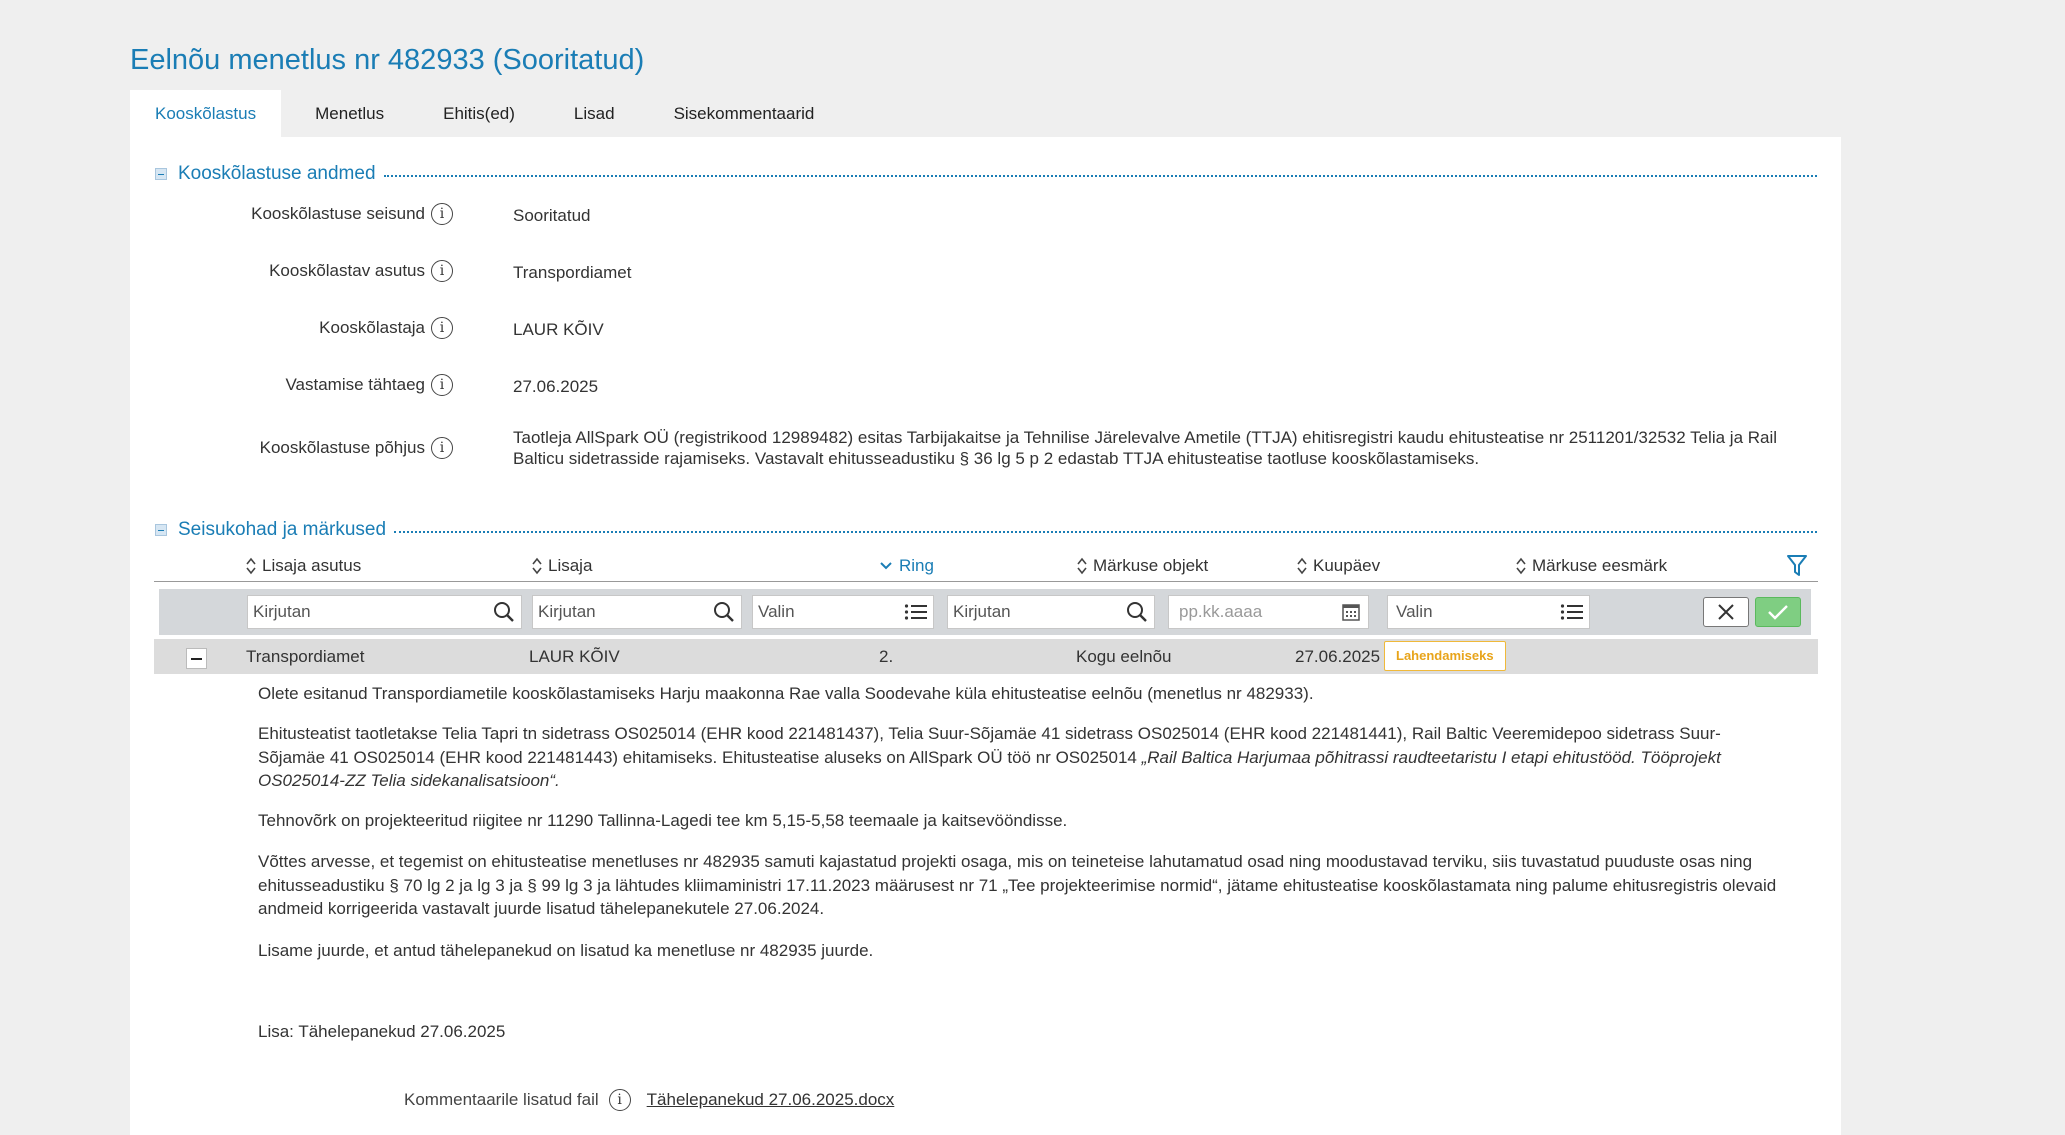 The height and width of the screenshot is (1135, 2065). What do you see at coordinates (355, 384) in the screenshot?
I see `field-label: Vastamise tähtaeg` at bounding box center [355, 384].